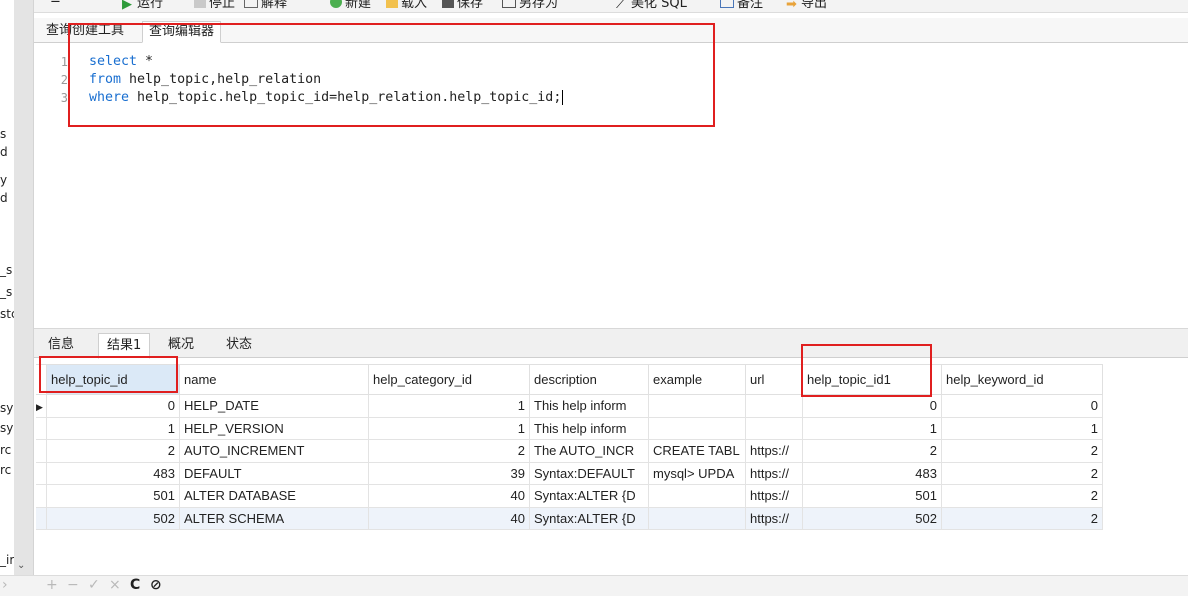 The width and height of the screenshot is (1188, 596). Describe the element at coordinates (24, 287) in the screenshot. I see `sidebar-scrollbar: ⌄` at that location.